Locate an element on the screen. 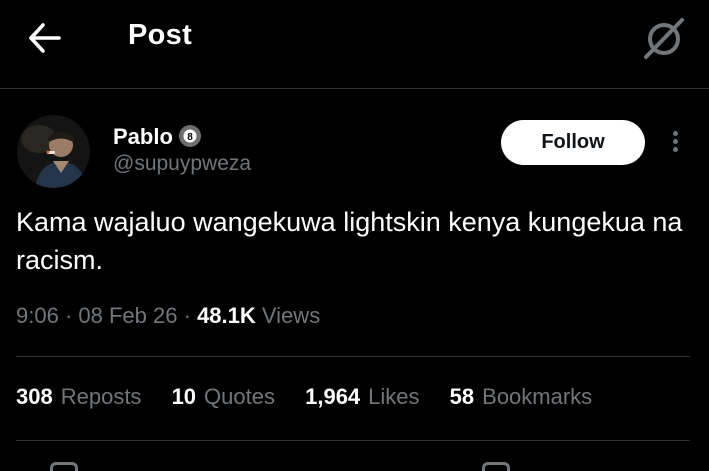 The height and width of the screenshot is (471, 709). post-date: 08 Feb 26 is located at coordinates (127, 315).